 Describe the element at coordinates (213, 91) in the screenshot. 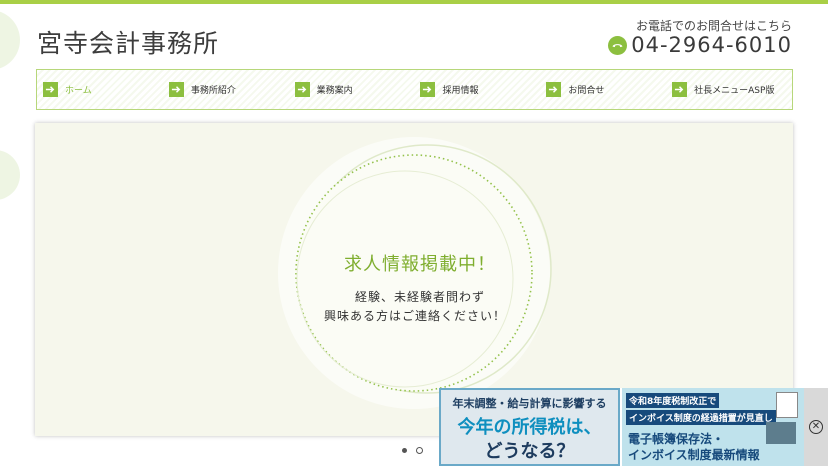

I see `nav-label: 事務所紹介` at that location.